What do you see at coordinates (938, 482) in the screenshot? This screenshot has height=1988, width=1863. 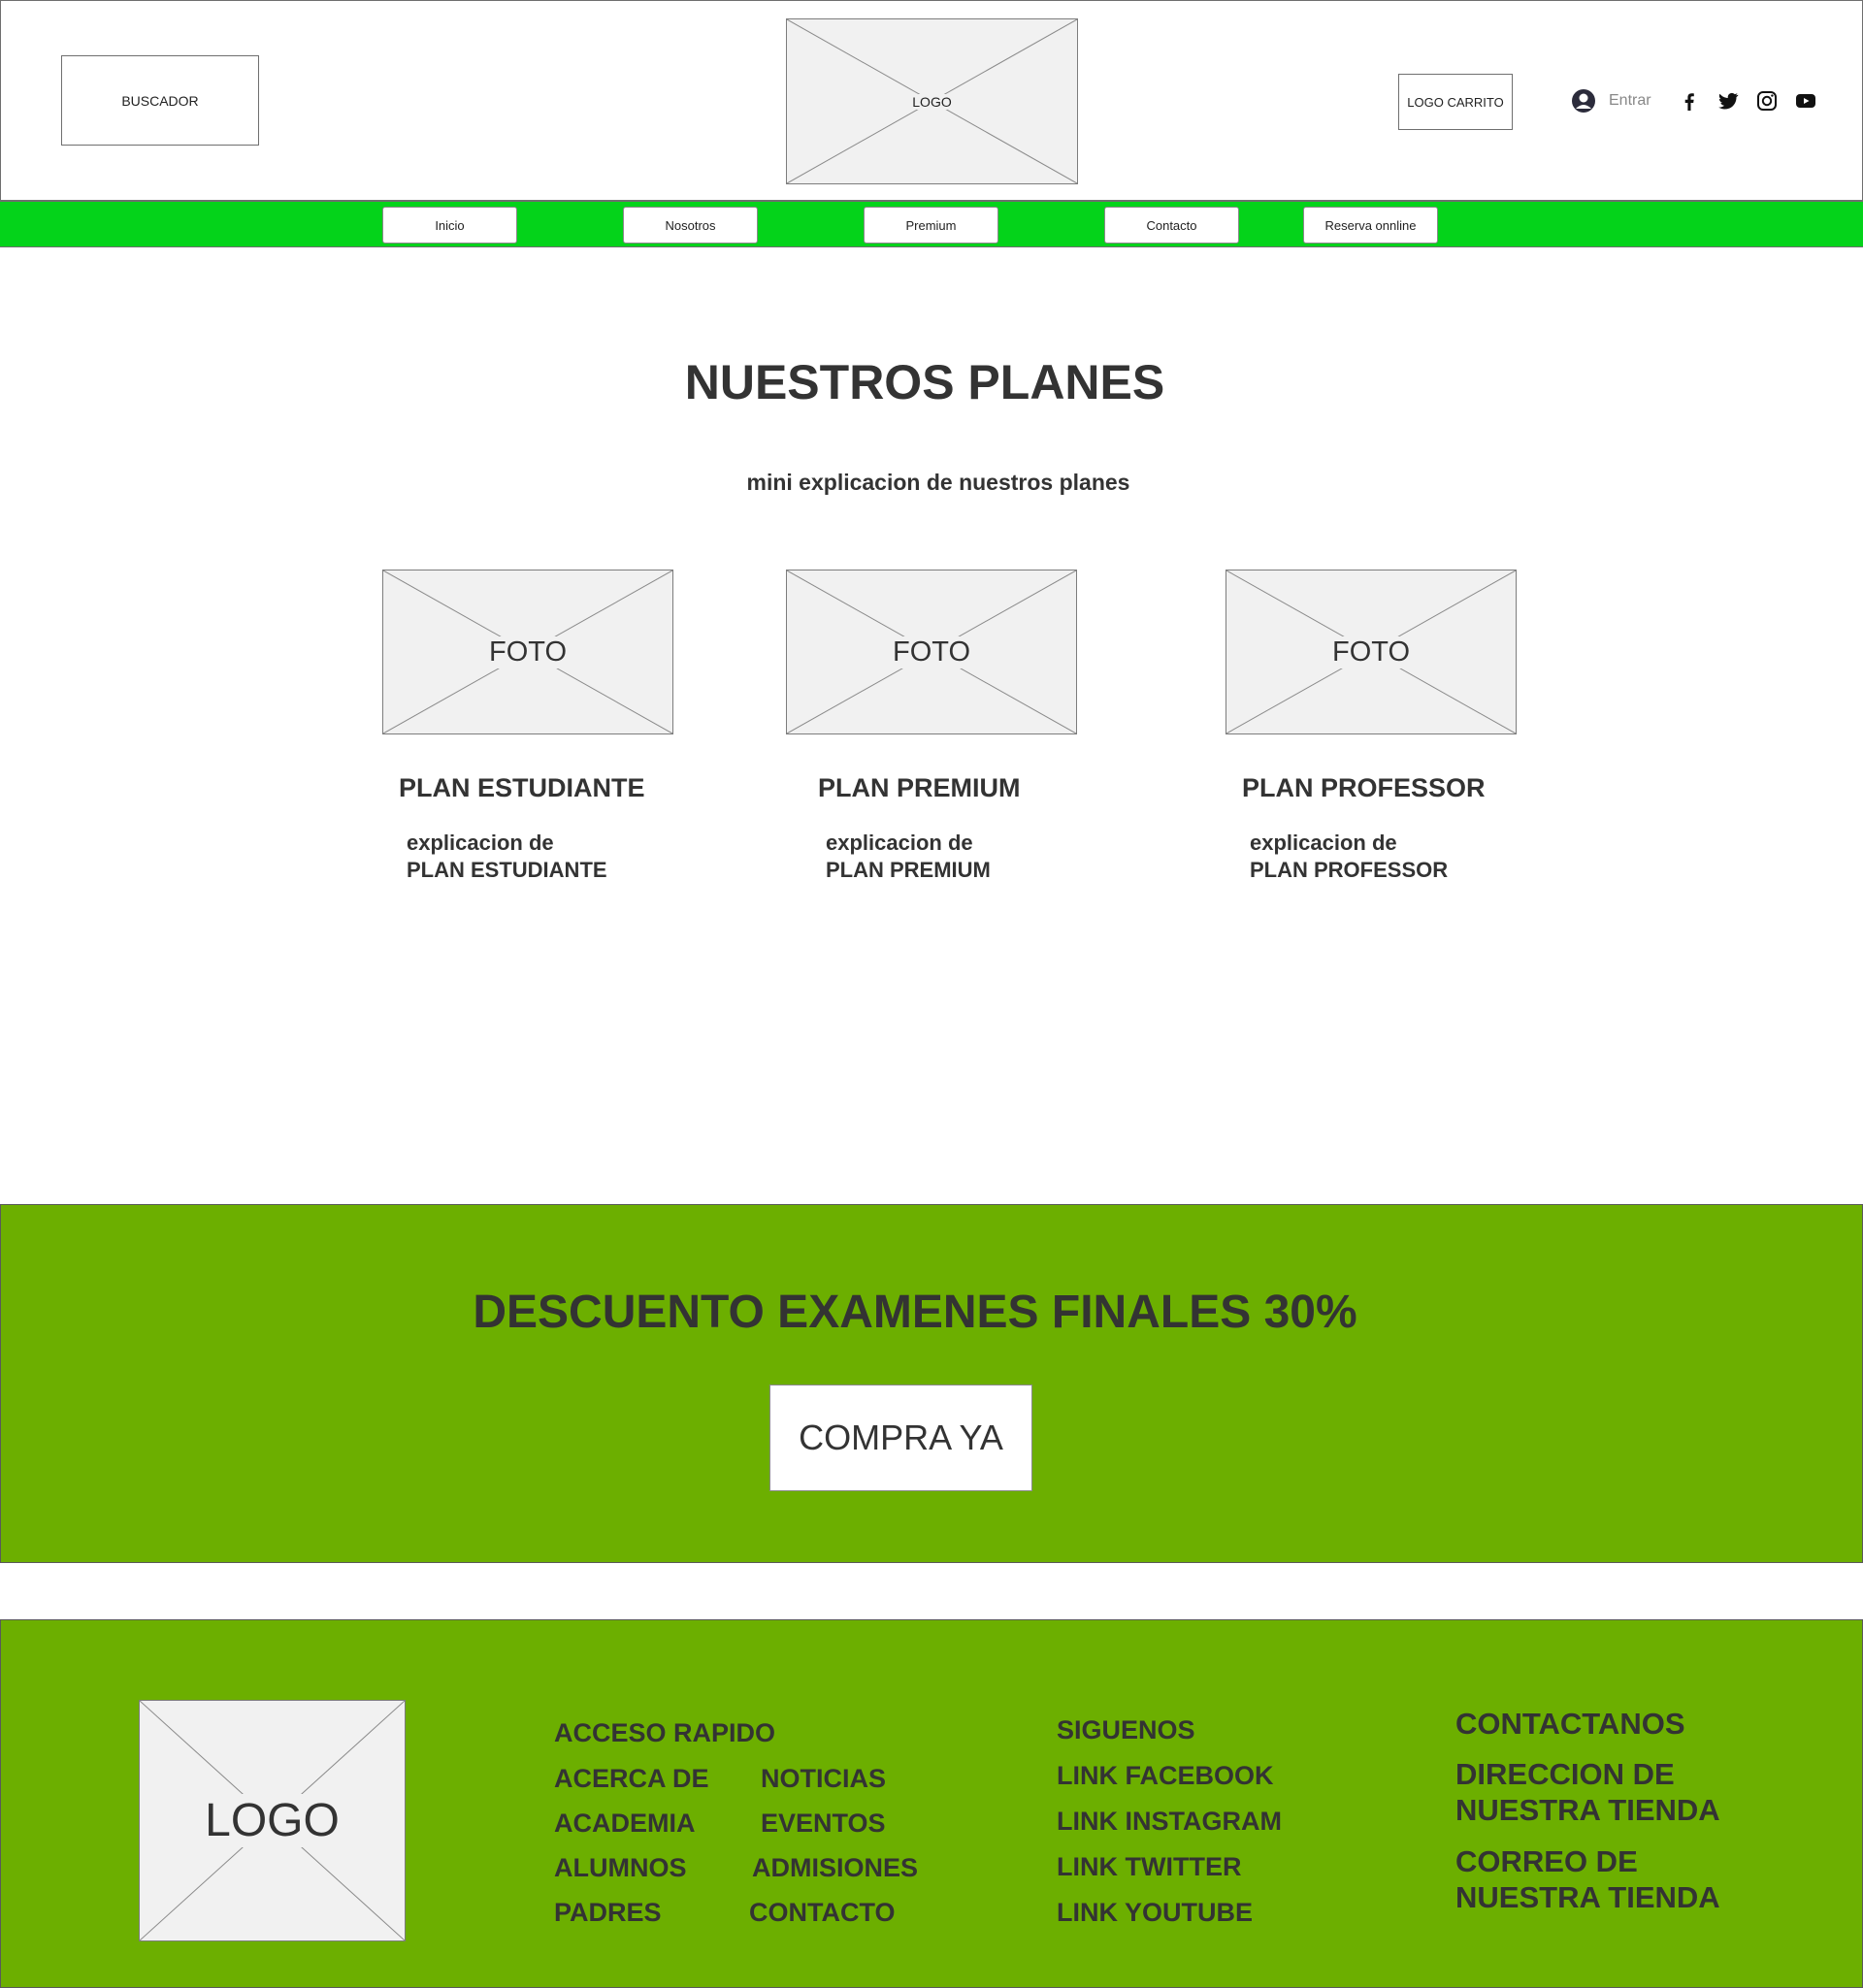 I see `page-subtitle: mini explicacion de nuestros planes` at bounding box center [938, 482].